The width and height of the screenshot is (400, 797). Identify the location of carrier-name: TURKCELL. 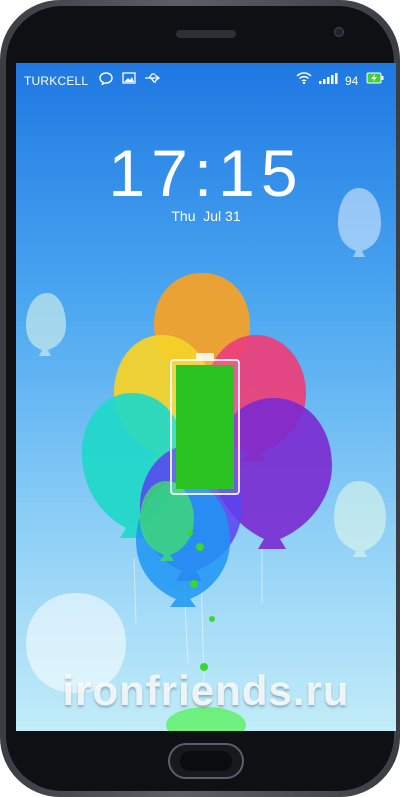
(56, 81).